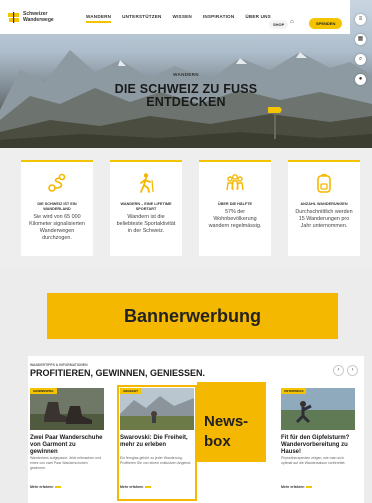  I want to click on fact-heading: WANDERN – EINE LIFETIME SPORTART, so click(146, 206).